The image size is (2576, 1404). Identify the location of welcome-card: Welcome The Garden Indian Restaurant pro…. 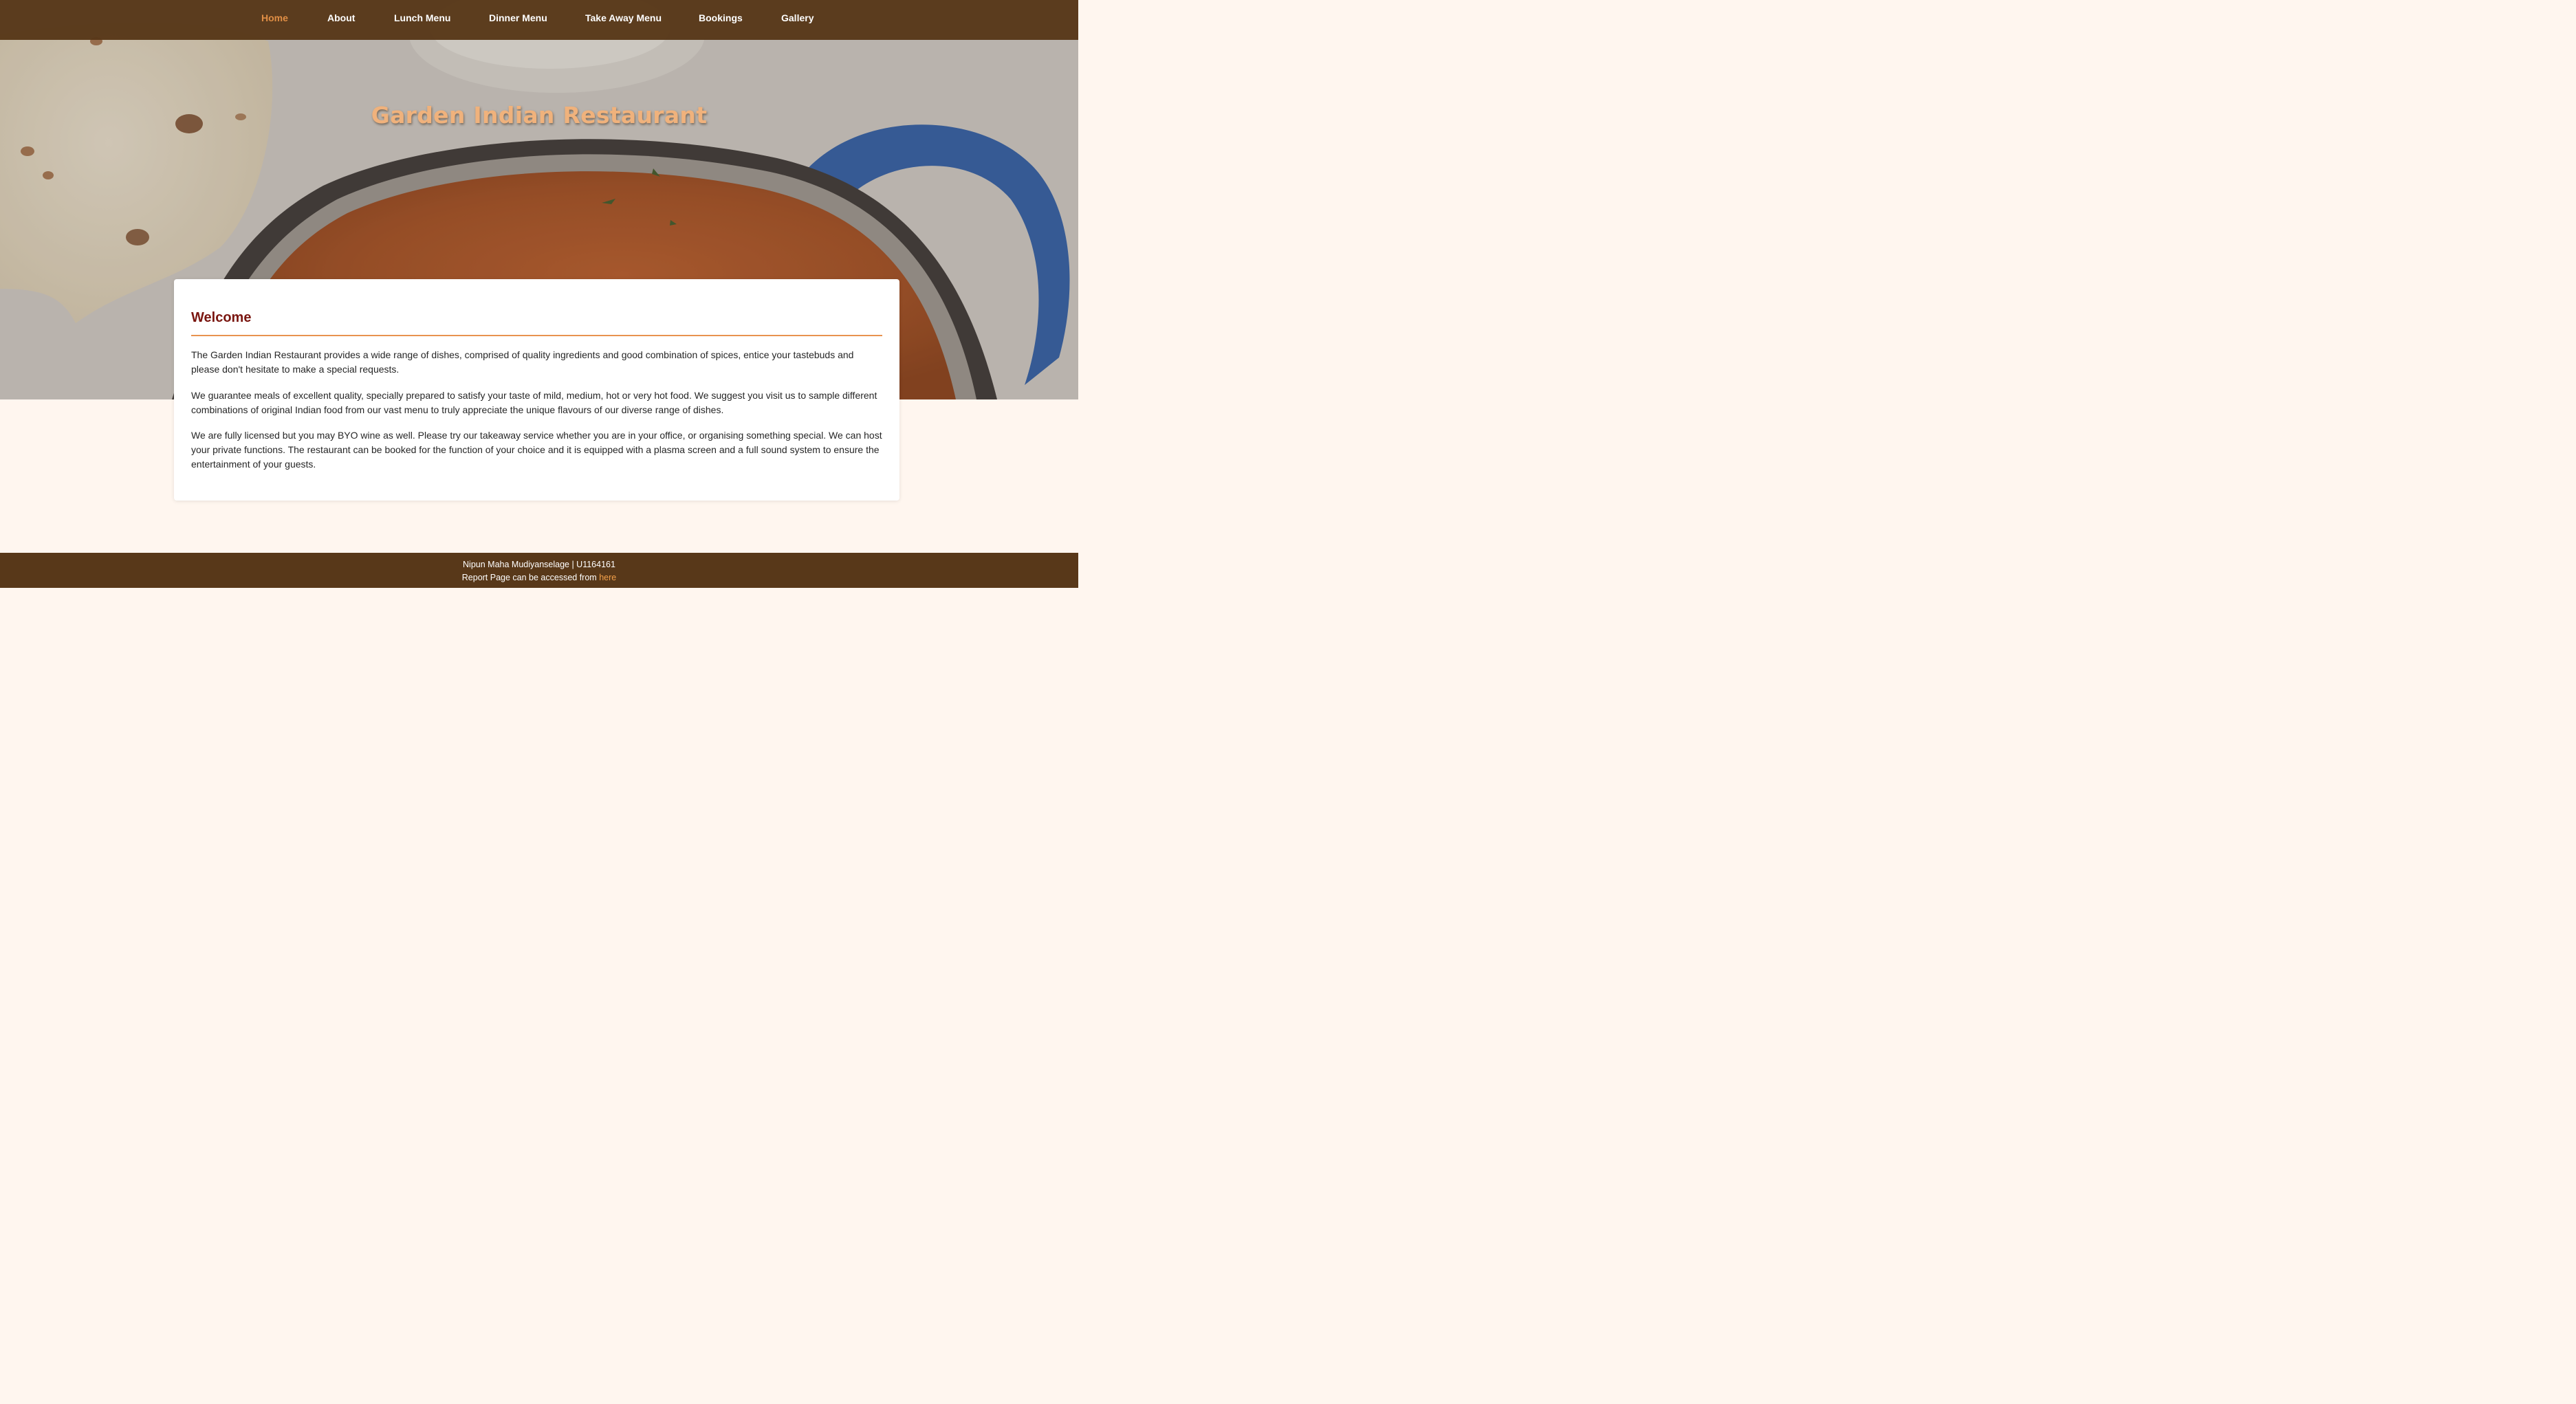
(536, 390).